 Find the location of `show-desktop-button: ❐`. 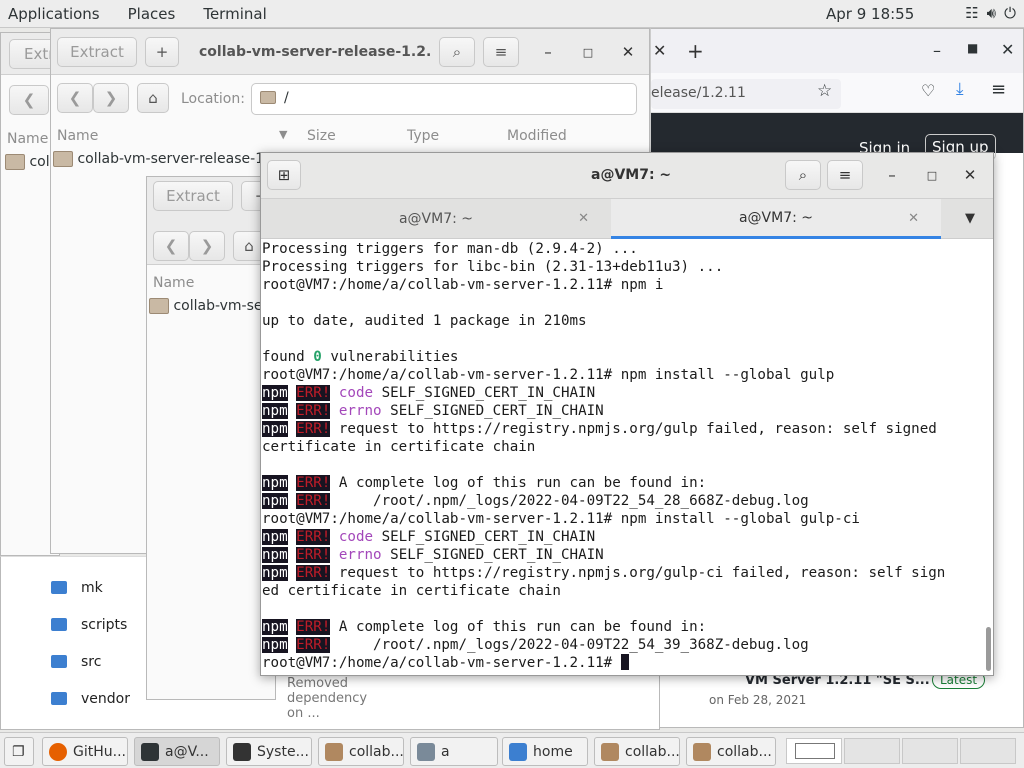

show-desktop-button: ❐ is located at coordinates (19, 751).